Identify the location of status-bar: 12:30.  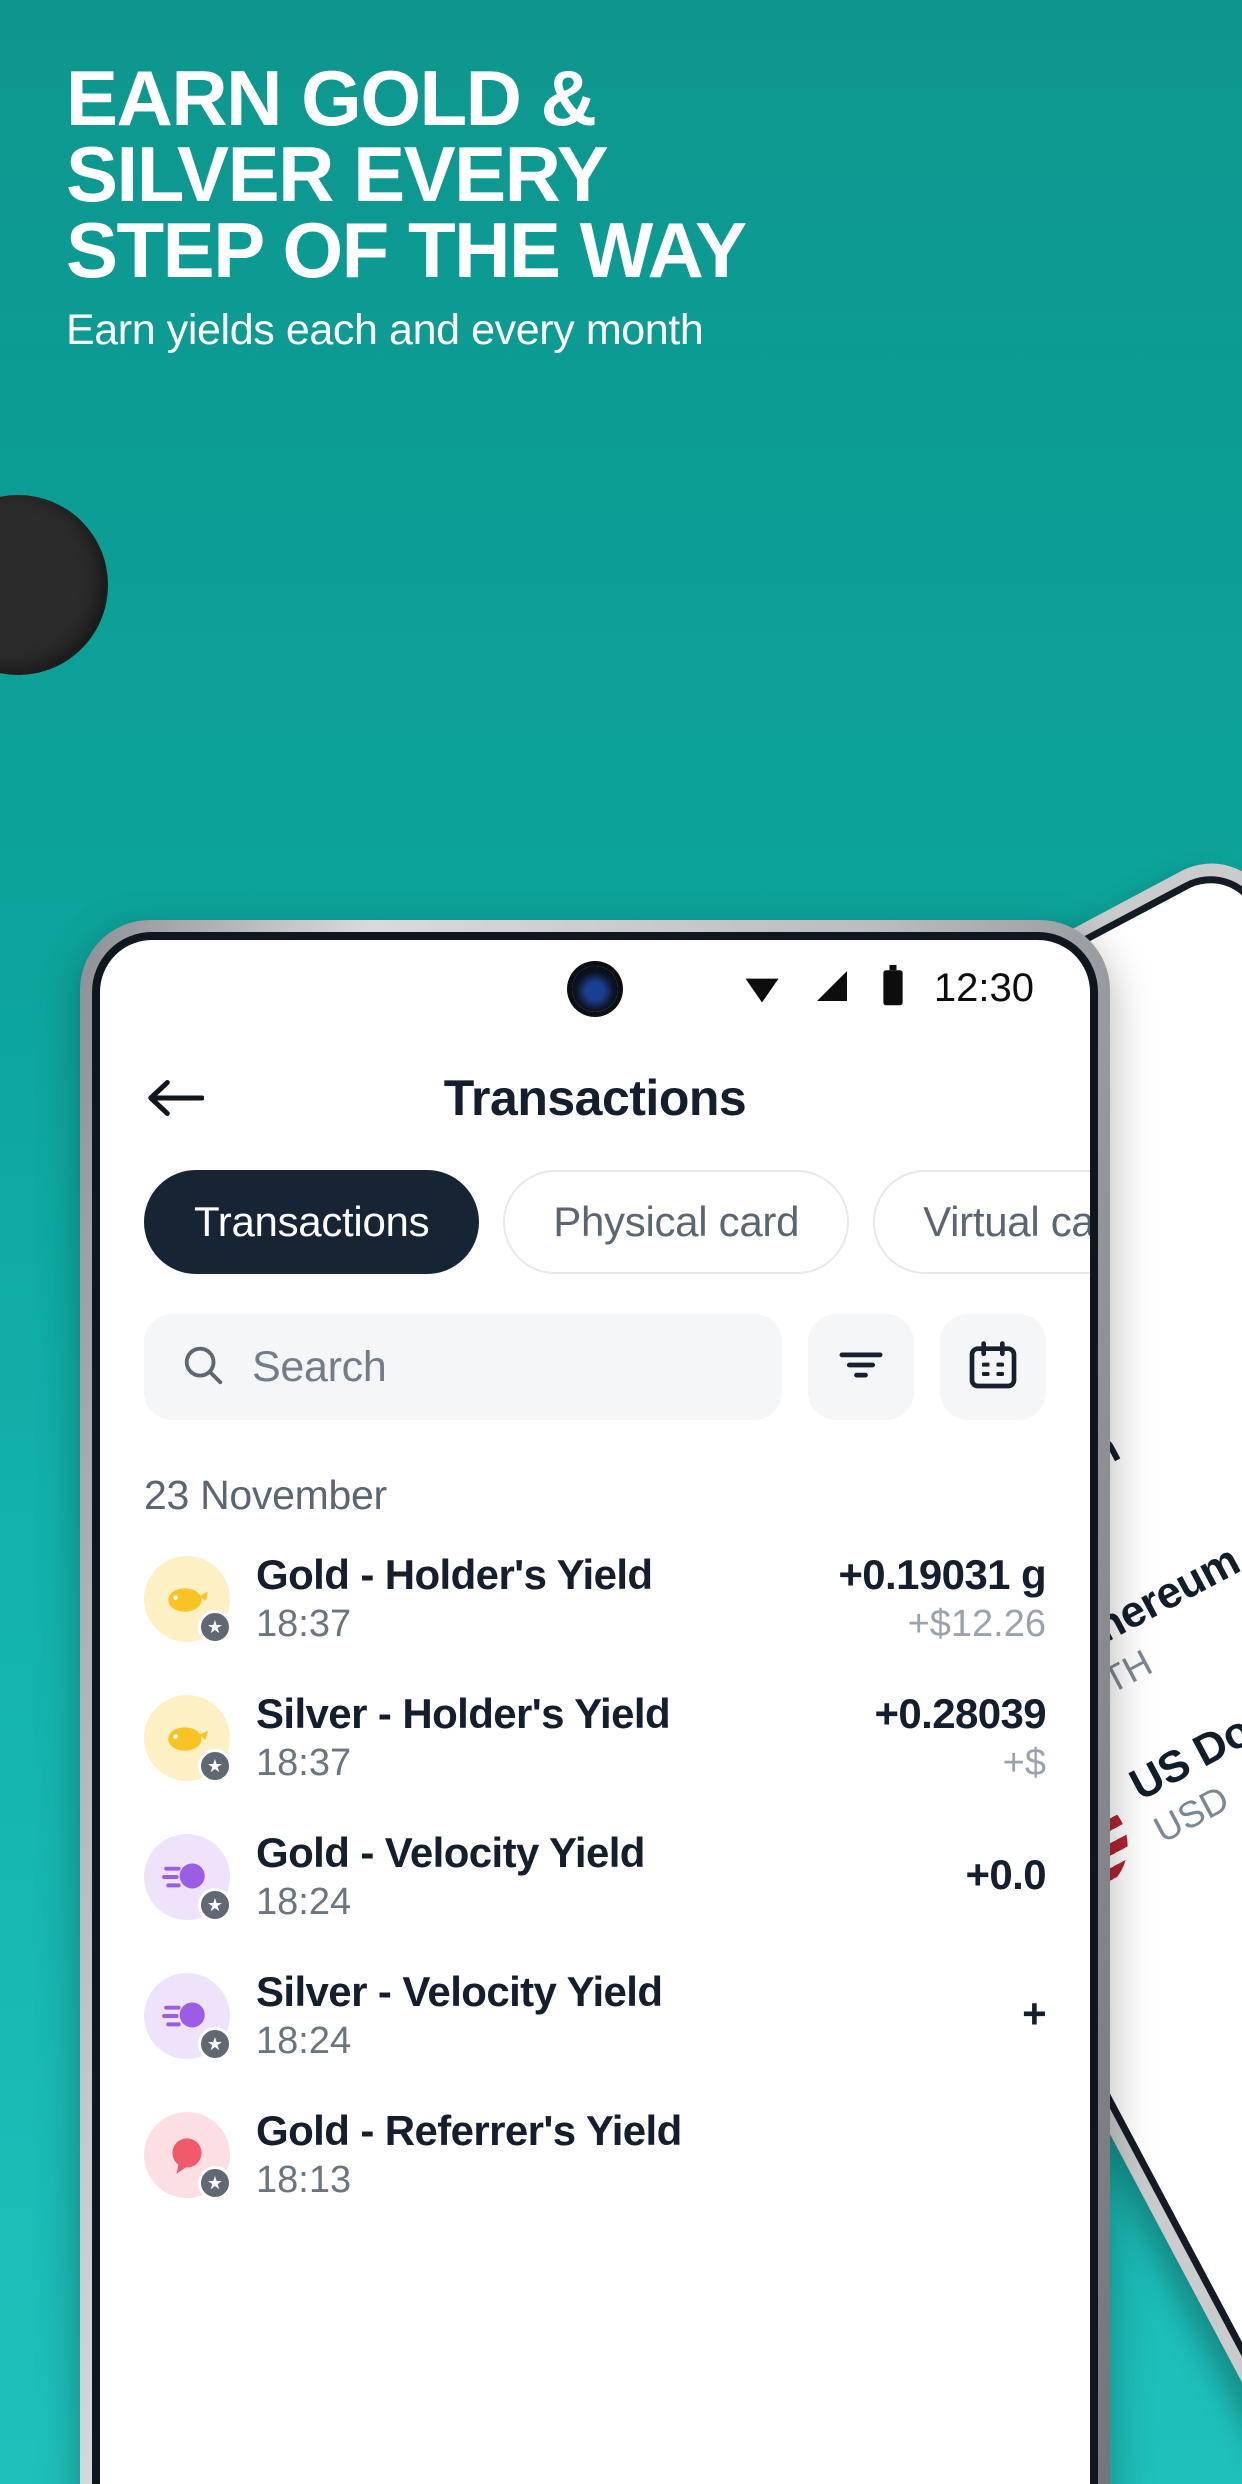
(595, 988).